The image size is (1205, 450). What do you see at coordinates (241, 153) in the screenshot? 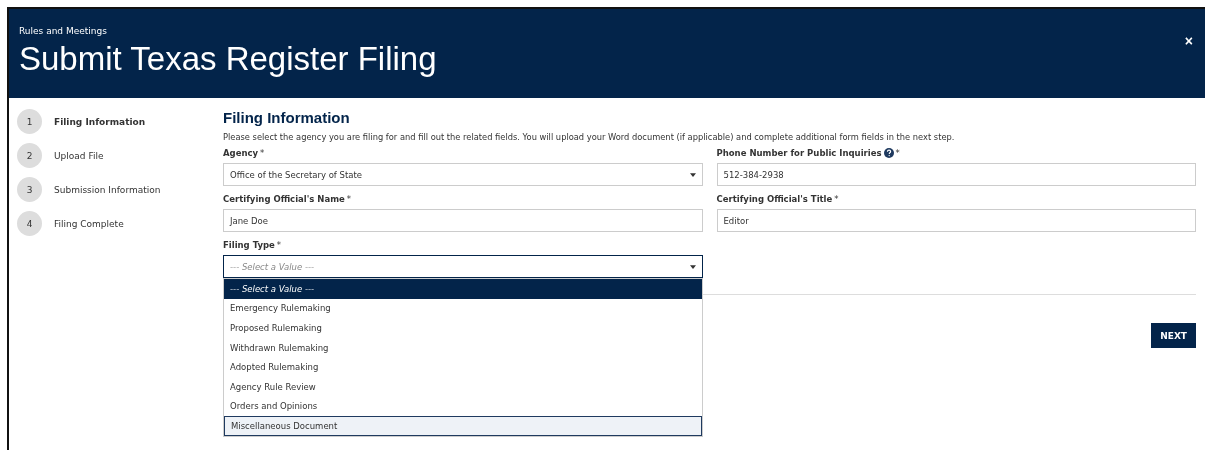
I see `field-label: Agency` at bounding box center [241, 153].